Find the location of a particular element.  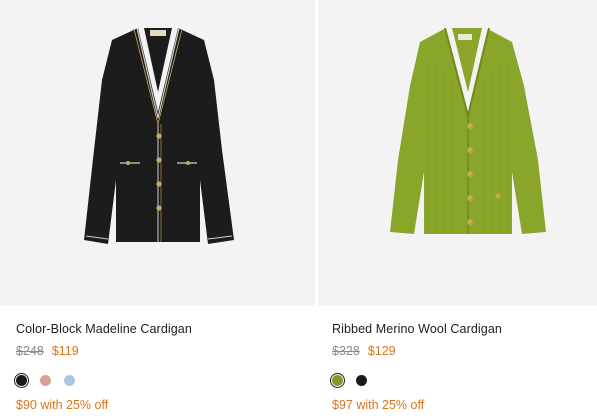

green-cardigan-image is located at coordinates (468, 130).